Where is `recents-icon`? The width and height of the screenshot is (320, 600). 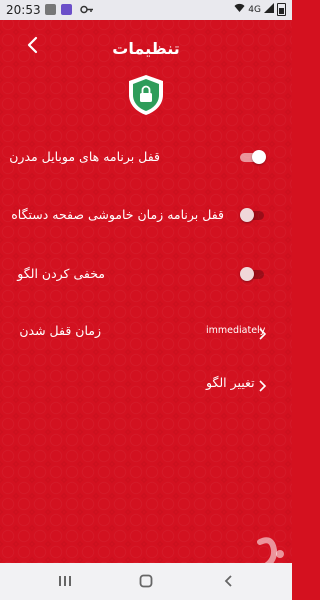
recents-icon is located at coordinates (65, 581).